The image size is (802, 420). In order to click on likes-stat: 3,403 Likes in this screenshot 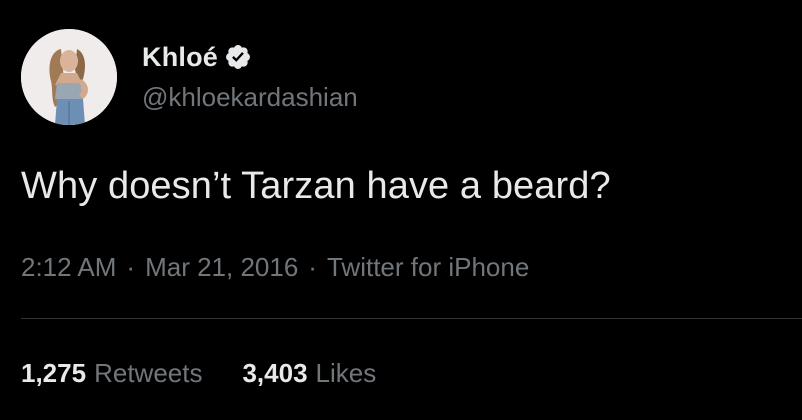, I will do `click(309, 373)`.